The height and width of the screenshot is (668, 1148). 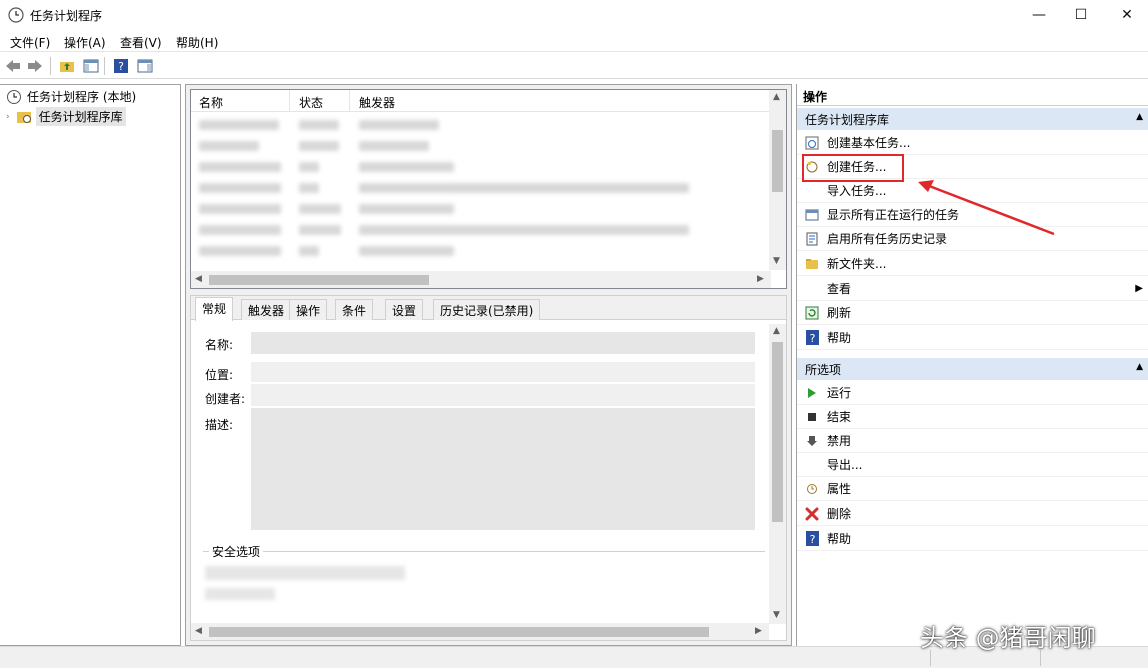 I want to click on refresh-icon, so click(x=812, y=313).